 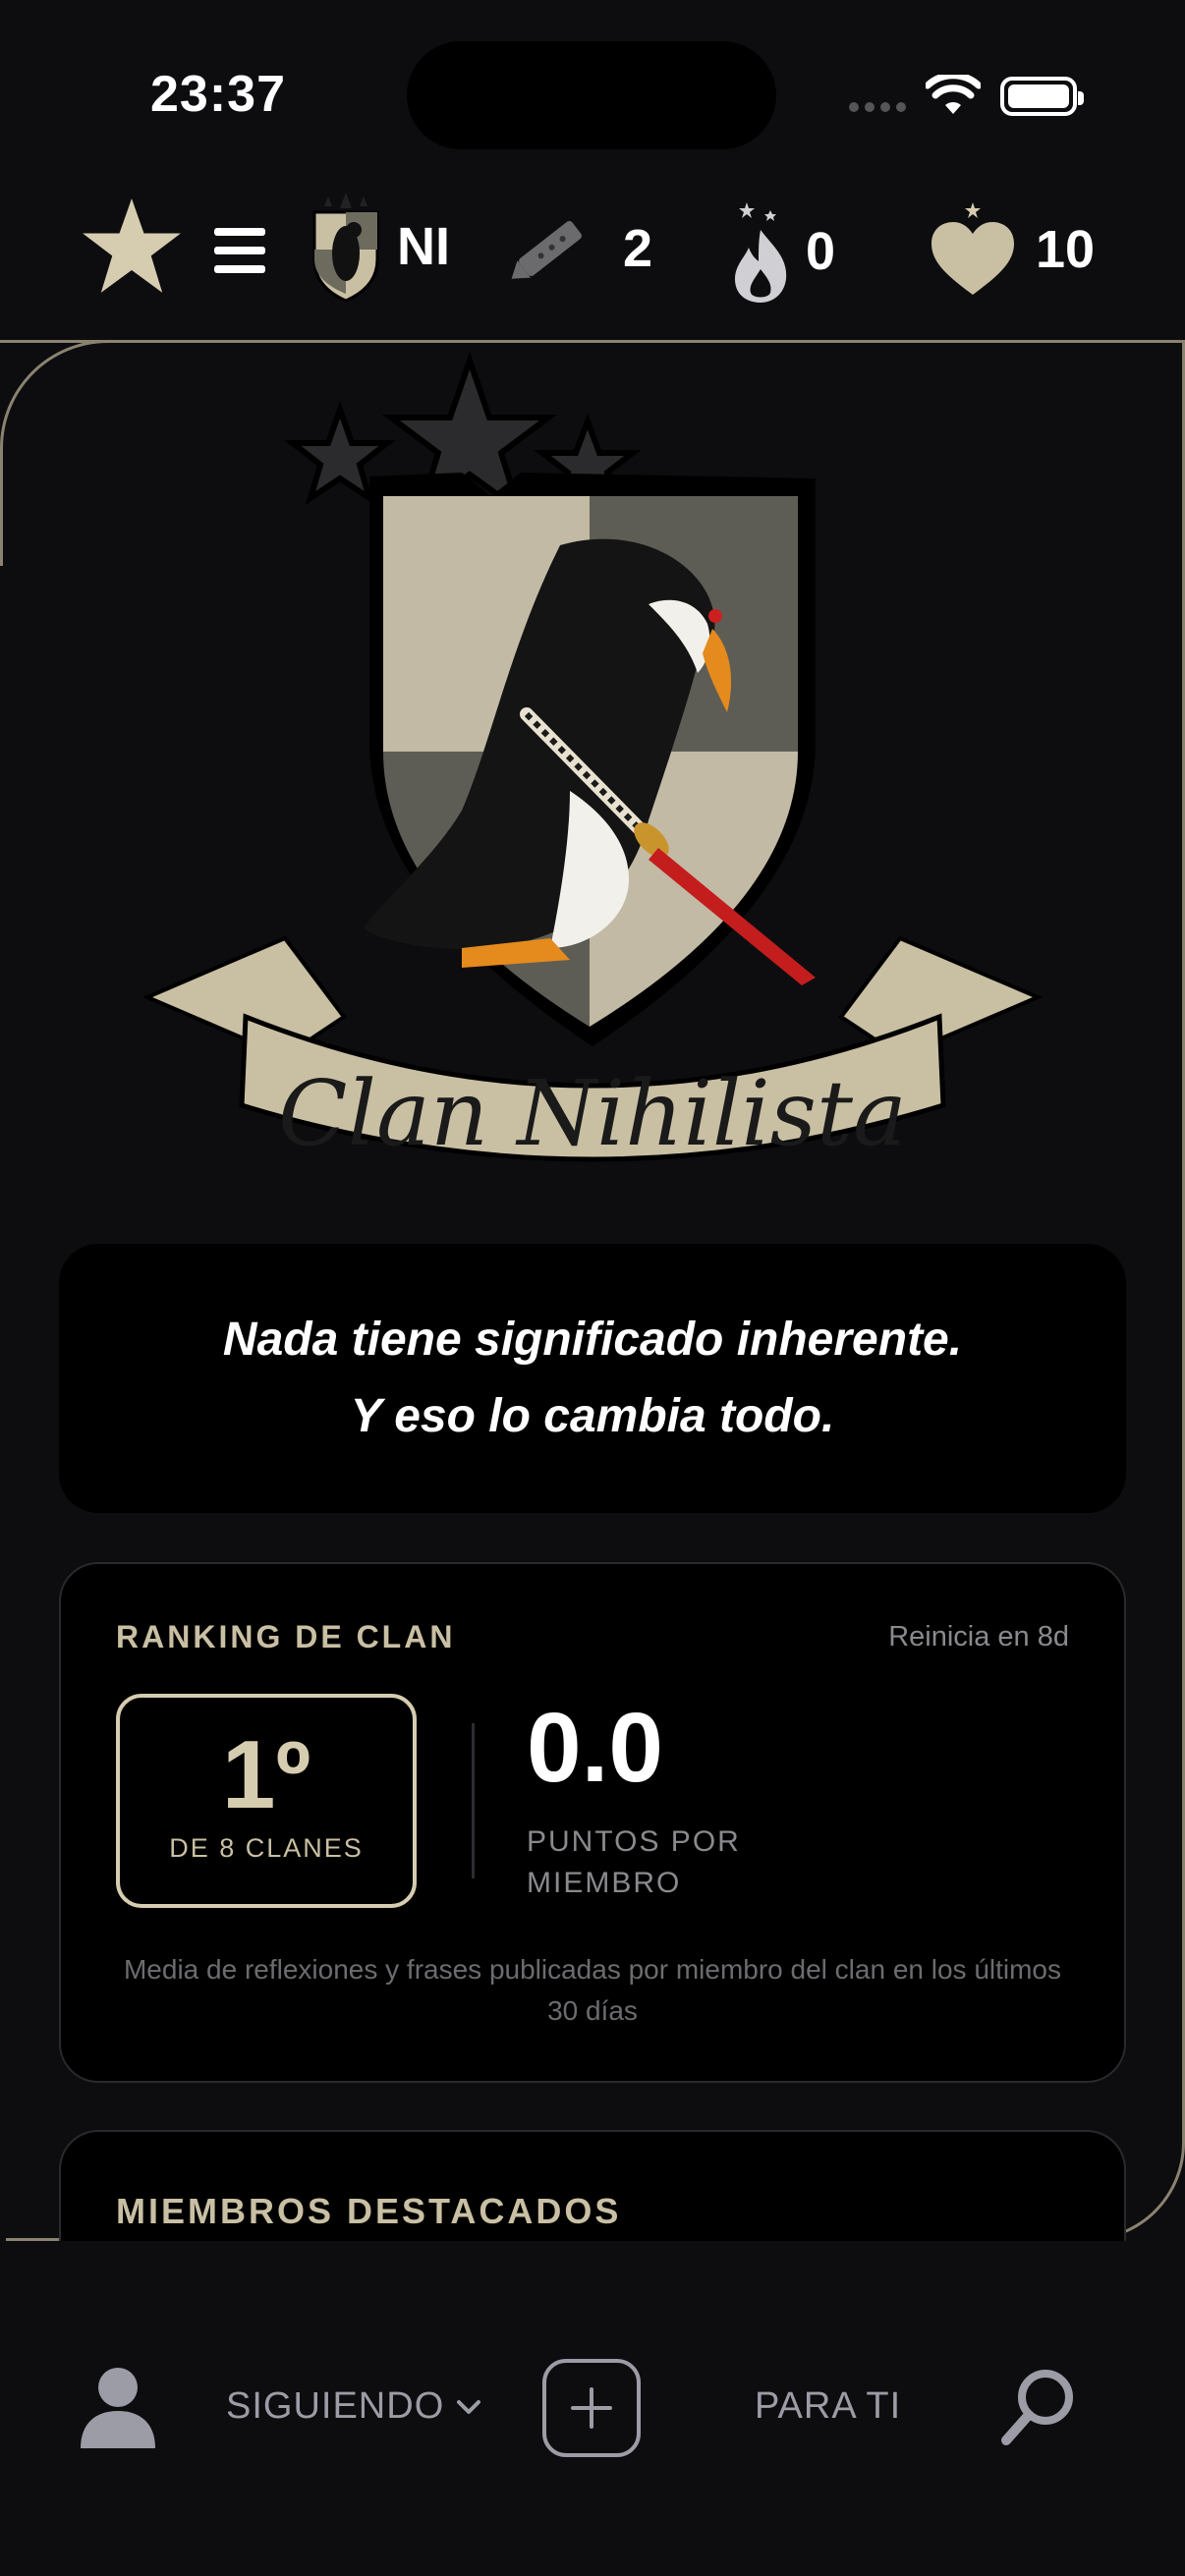 I want to click on motto-line-2: Y eso lo cambia todo., so click(x=592, y=1416).